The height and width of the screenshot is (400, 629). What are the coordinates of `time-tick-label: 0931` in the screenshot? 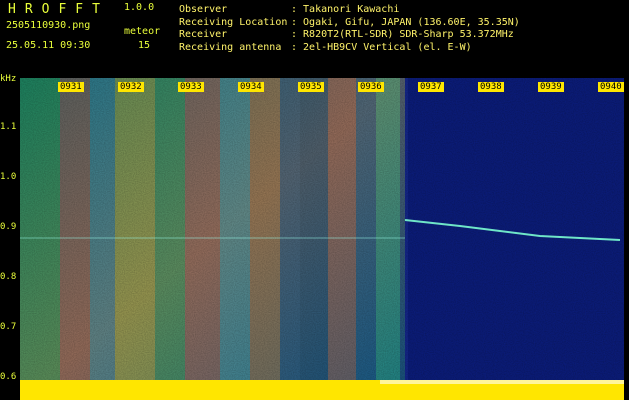 It's located at (71, 87).